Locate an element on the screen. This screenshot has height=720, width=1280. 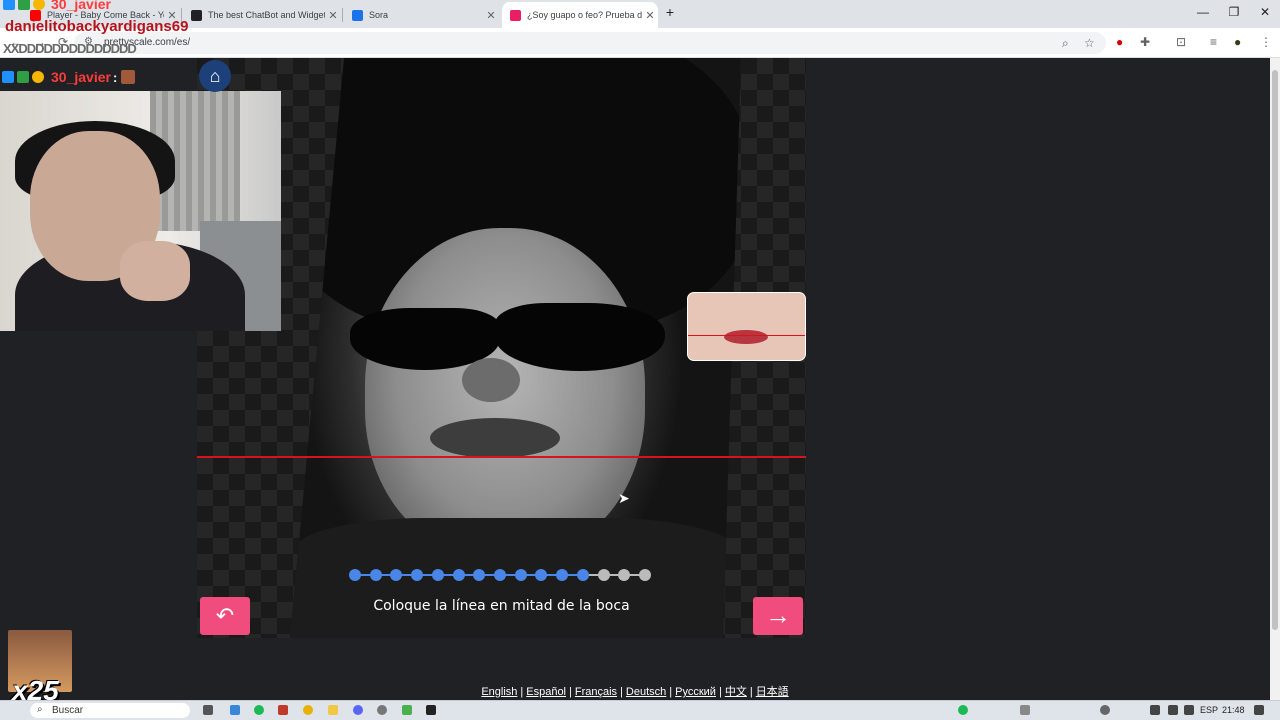
tray-network-icon is located at coordinates (1173, 710).